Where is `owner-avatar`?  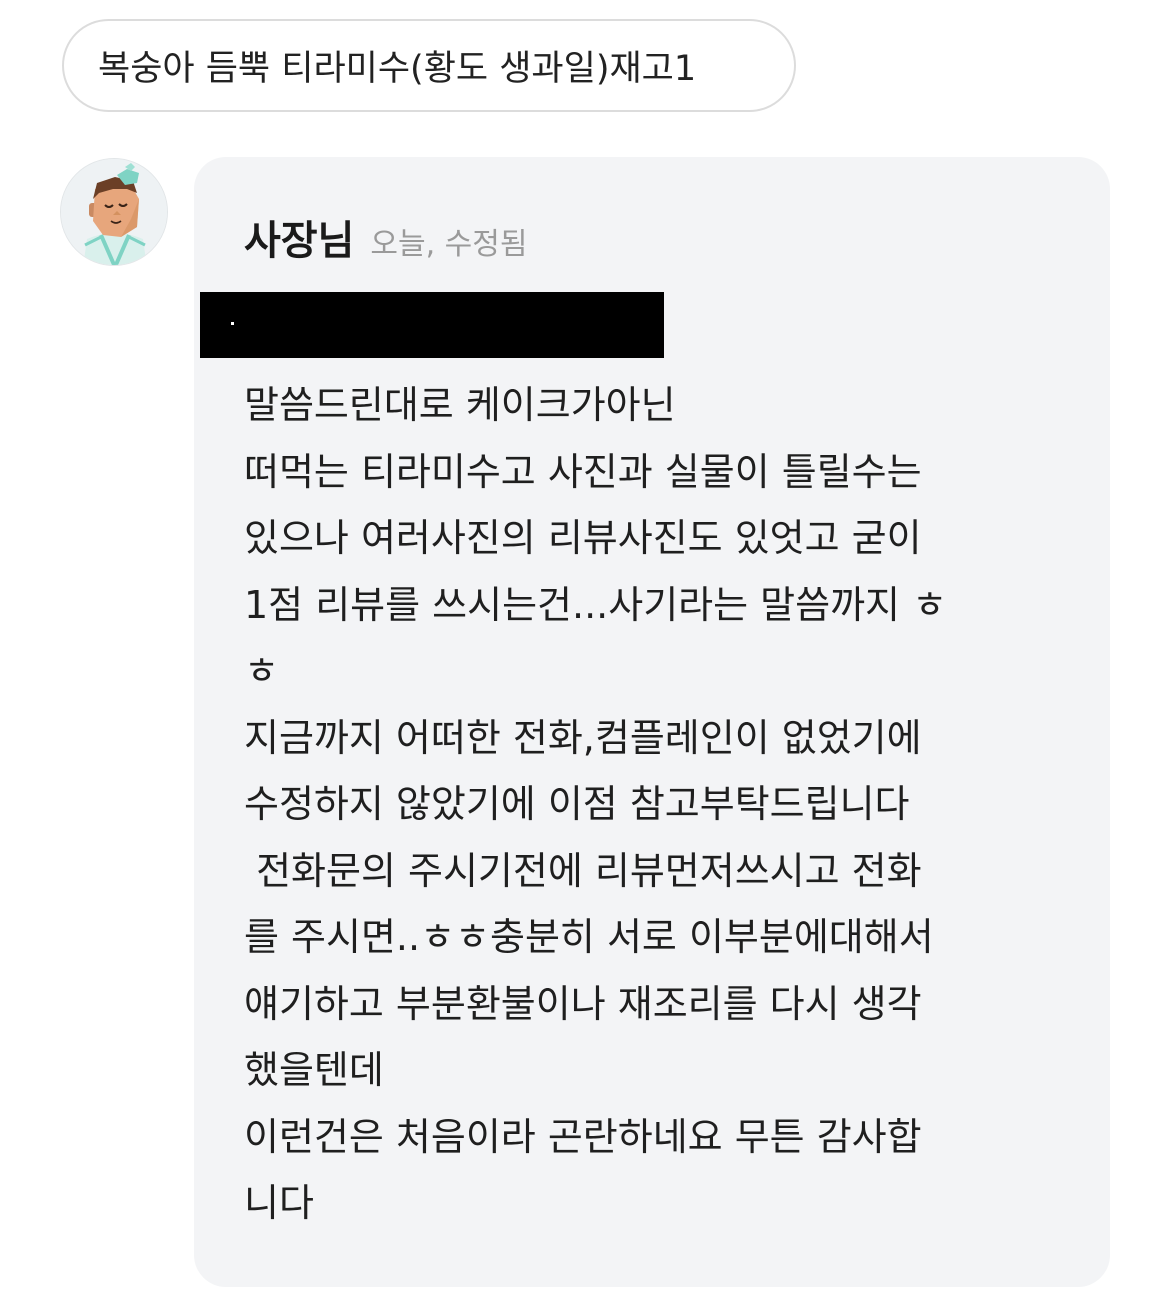 owner-avatar is located at coordinates (114, 212).